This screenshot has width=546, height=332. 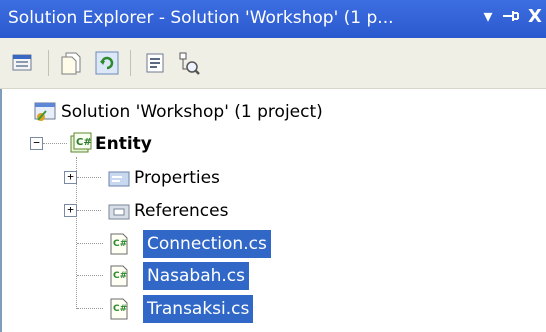 I want to click on tree-item-label: Nasabah.cs, so click(x=196, y=276).